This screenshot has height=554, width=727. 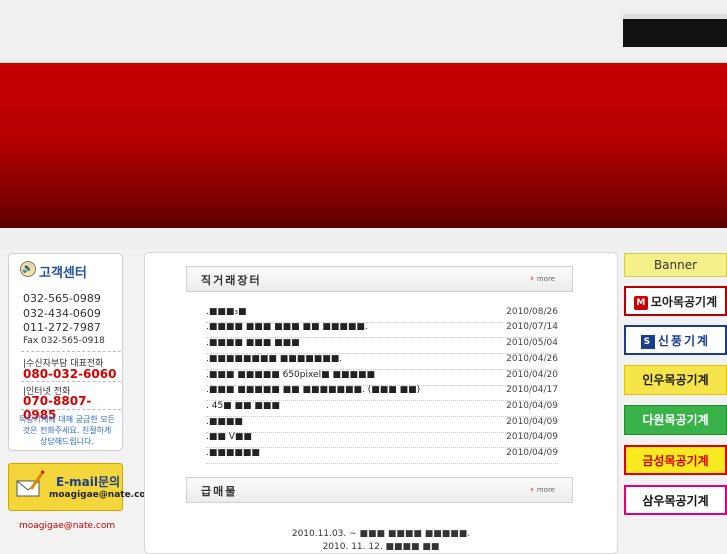 What do you see at coordinates (382, 463) in the screenshot?
I see `row-divider` at bounding box center [382, 463].